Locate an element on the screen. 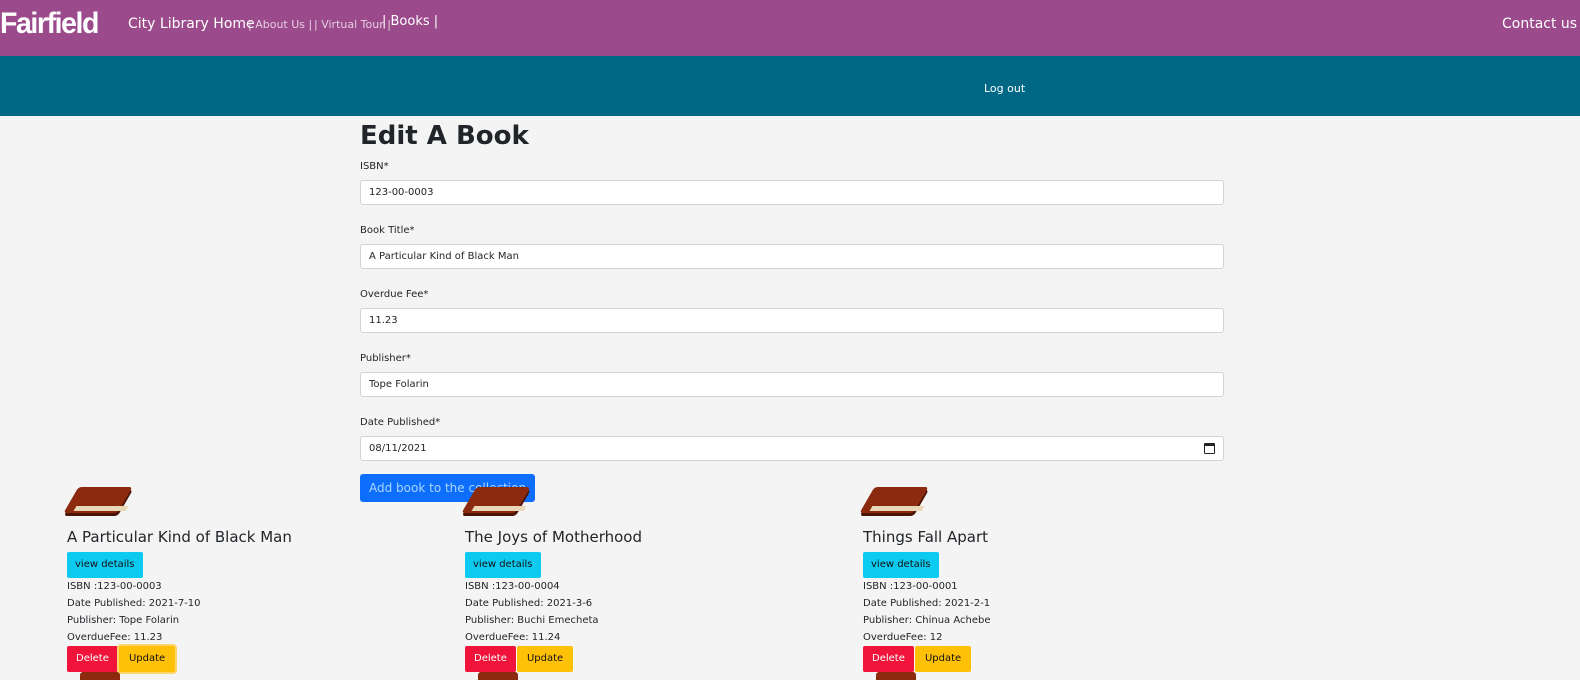 Image resolution: width=1580 pixels, height=680 pixels. book-publisher: Publisher: Chinua Achebe is located at coordinates (927, 620).